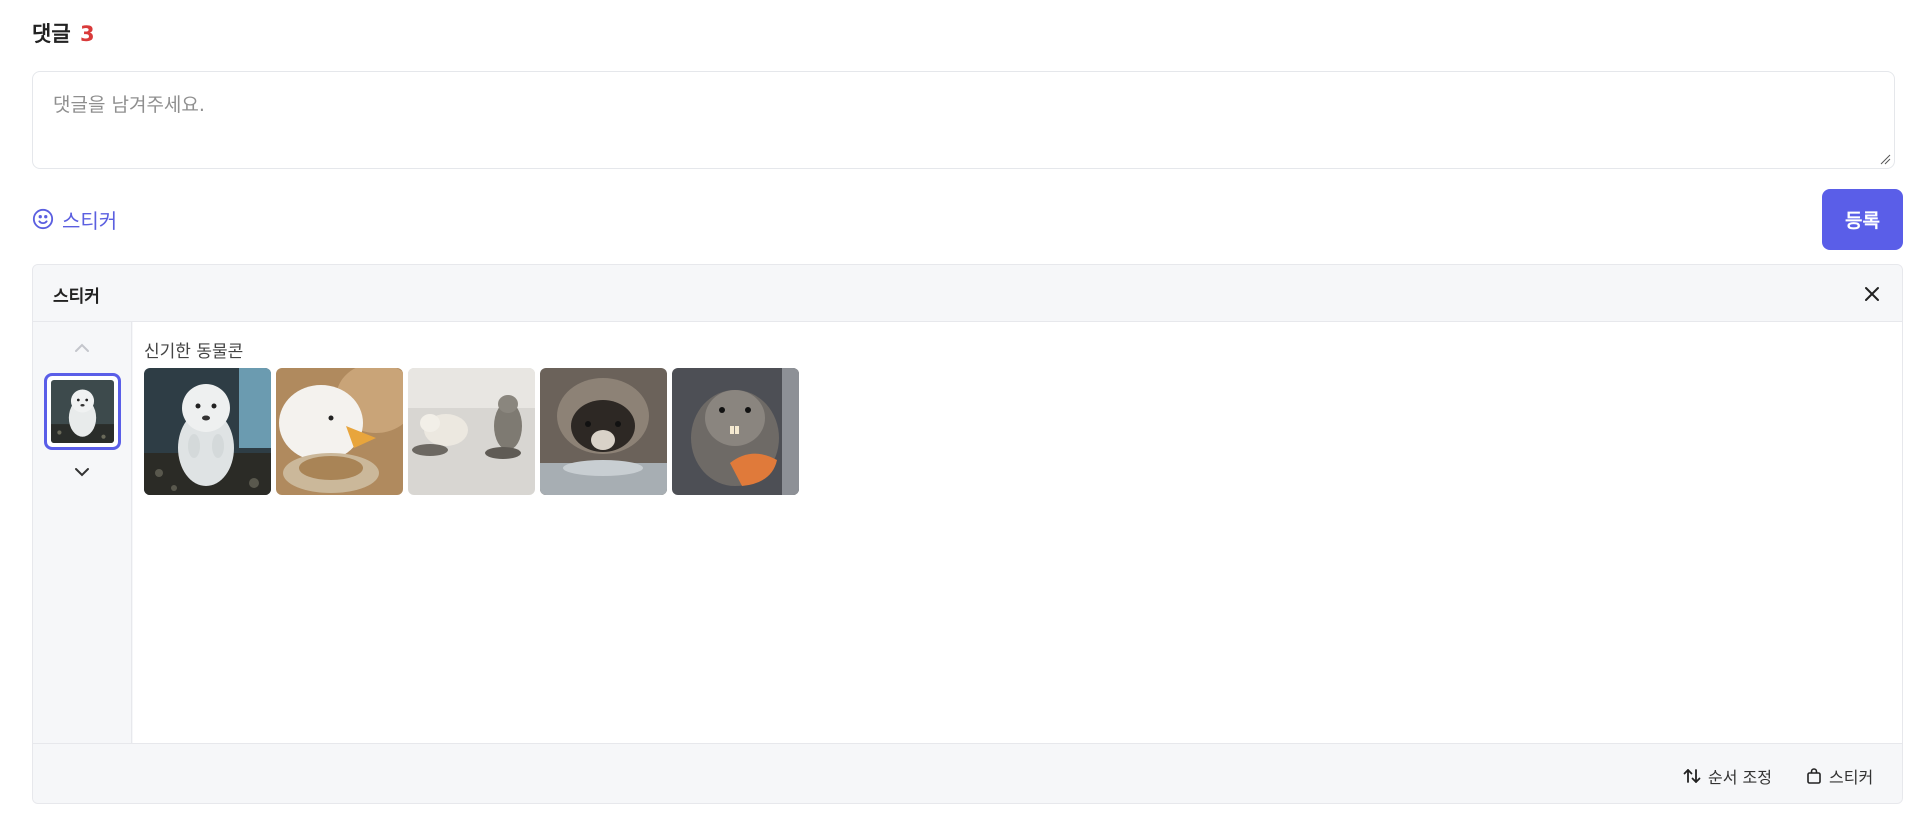  I want to click on comments-label: 댓글, so click(51, 34).